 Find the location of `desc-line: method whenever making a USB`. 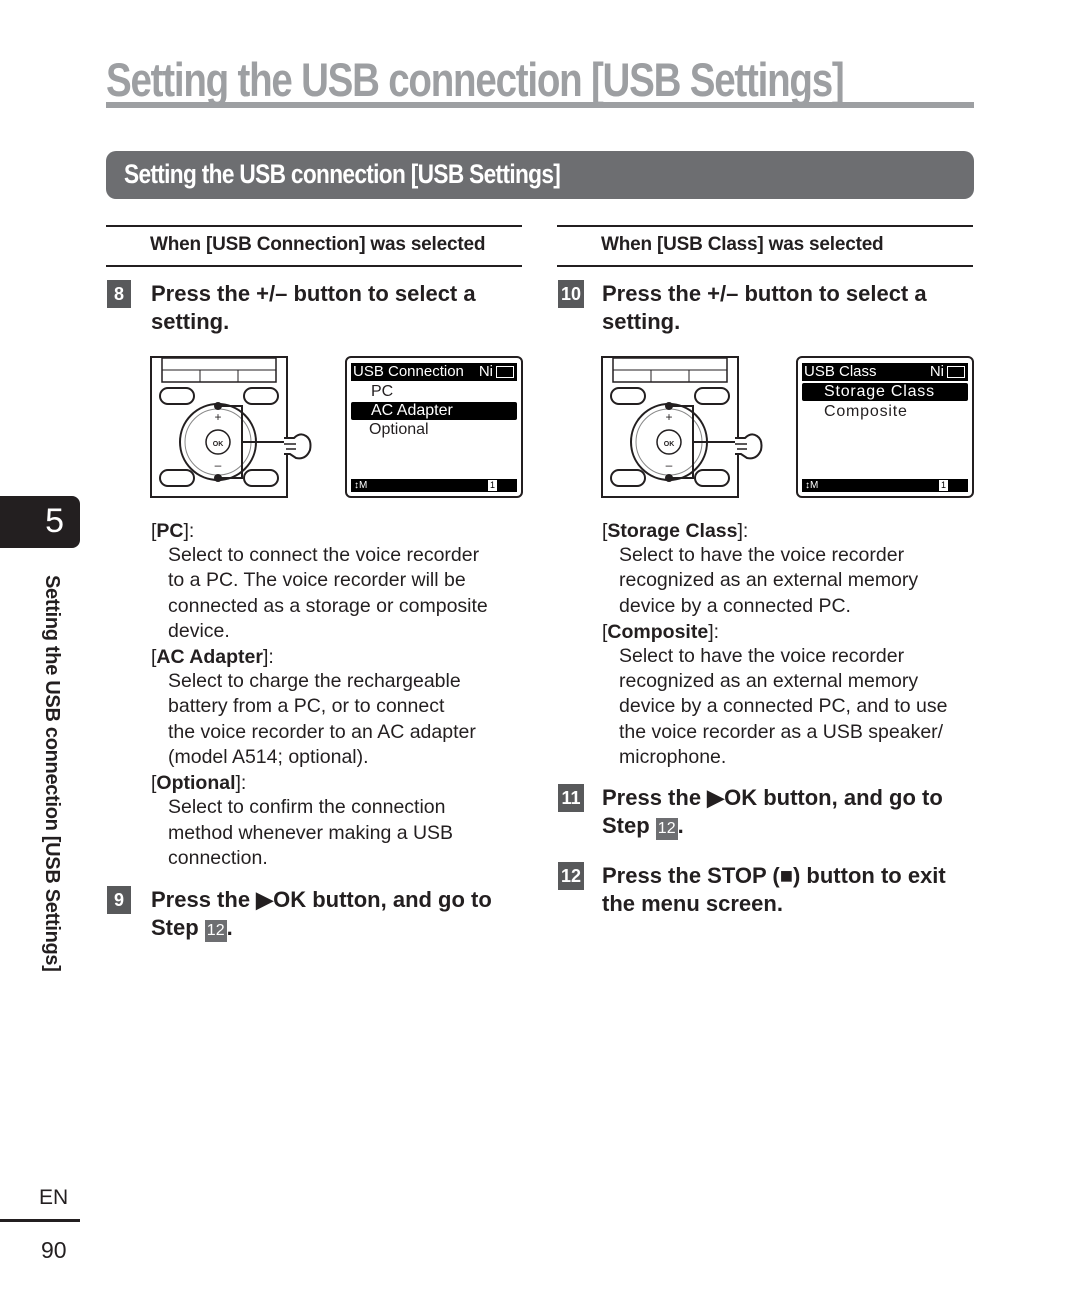

desc-line: method whenever making a USB is located at coordinates (311, 832).